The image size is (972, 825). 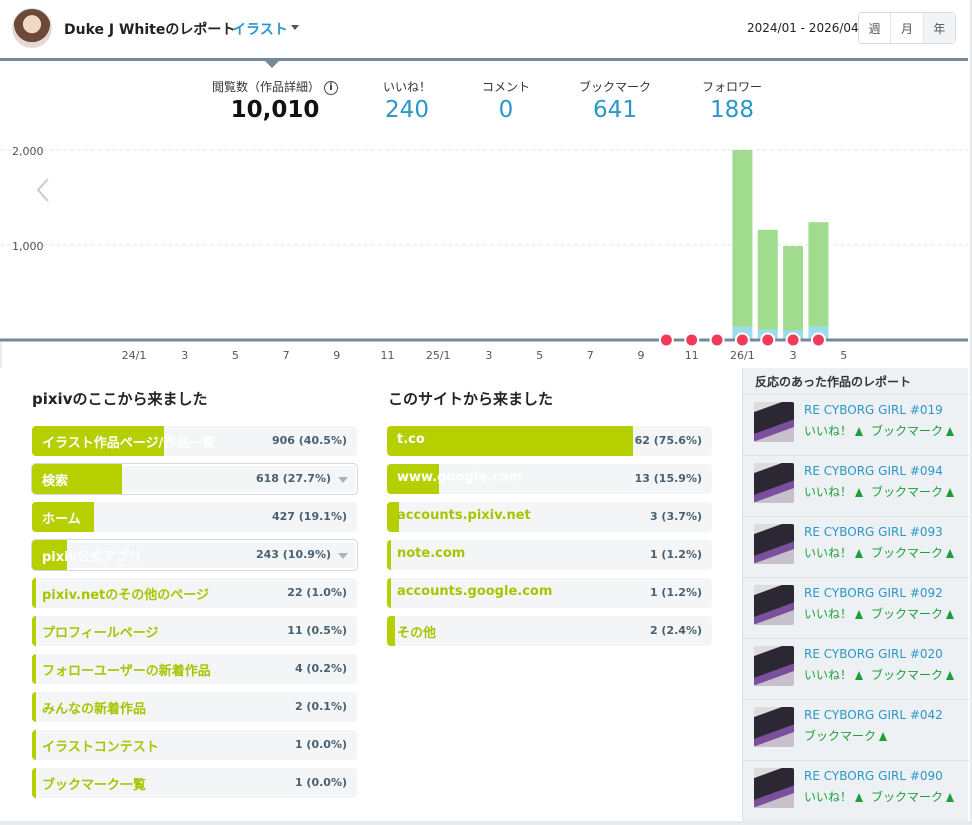 I want to click on stat-bookmarks-value: 641, so click(x=615, y=110).